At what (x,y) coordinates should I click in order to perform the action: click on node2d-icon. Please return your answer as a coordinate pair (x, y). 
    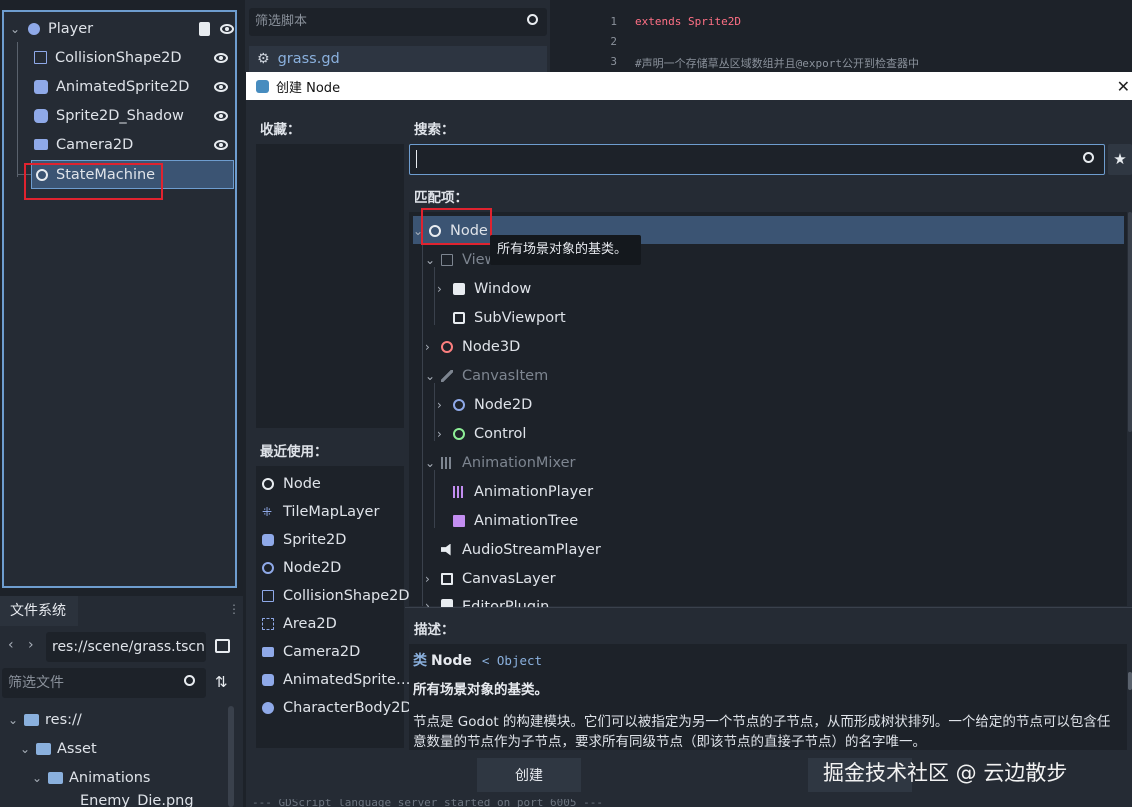
    Looking at the image, I should click on (459, 404).